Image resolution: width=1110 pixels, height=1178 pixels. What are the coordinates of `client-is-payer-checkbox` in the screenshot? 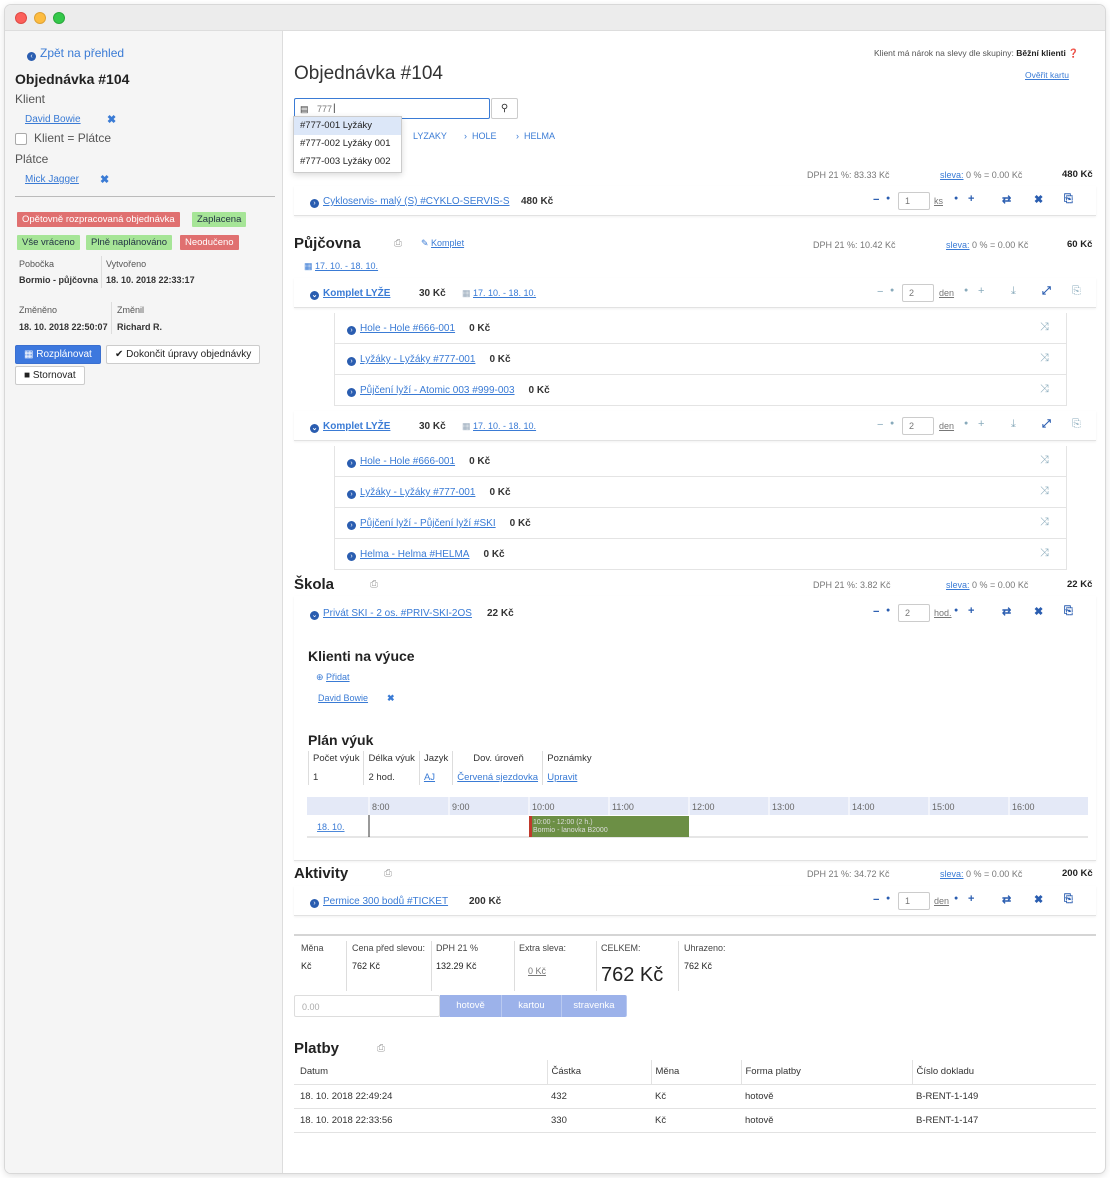 It's located at (21, 139).